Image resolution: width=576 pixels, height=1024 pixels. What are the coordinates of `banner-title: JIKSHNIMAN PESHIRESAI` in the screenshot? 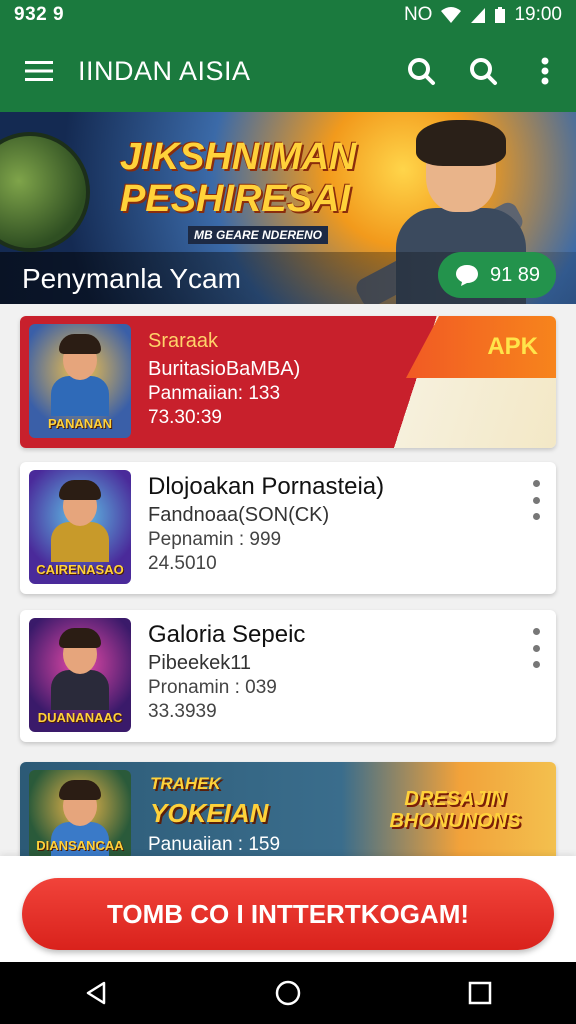 It's located at (255, 178).